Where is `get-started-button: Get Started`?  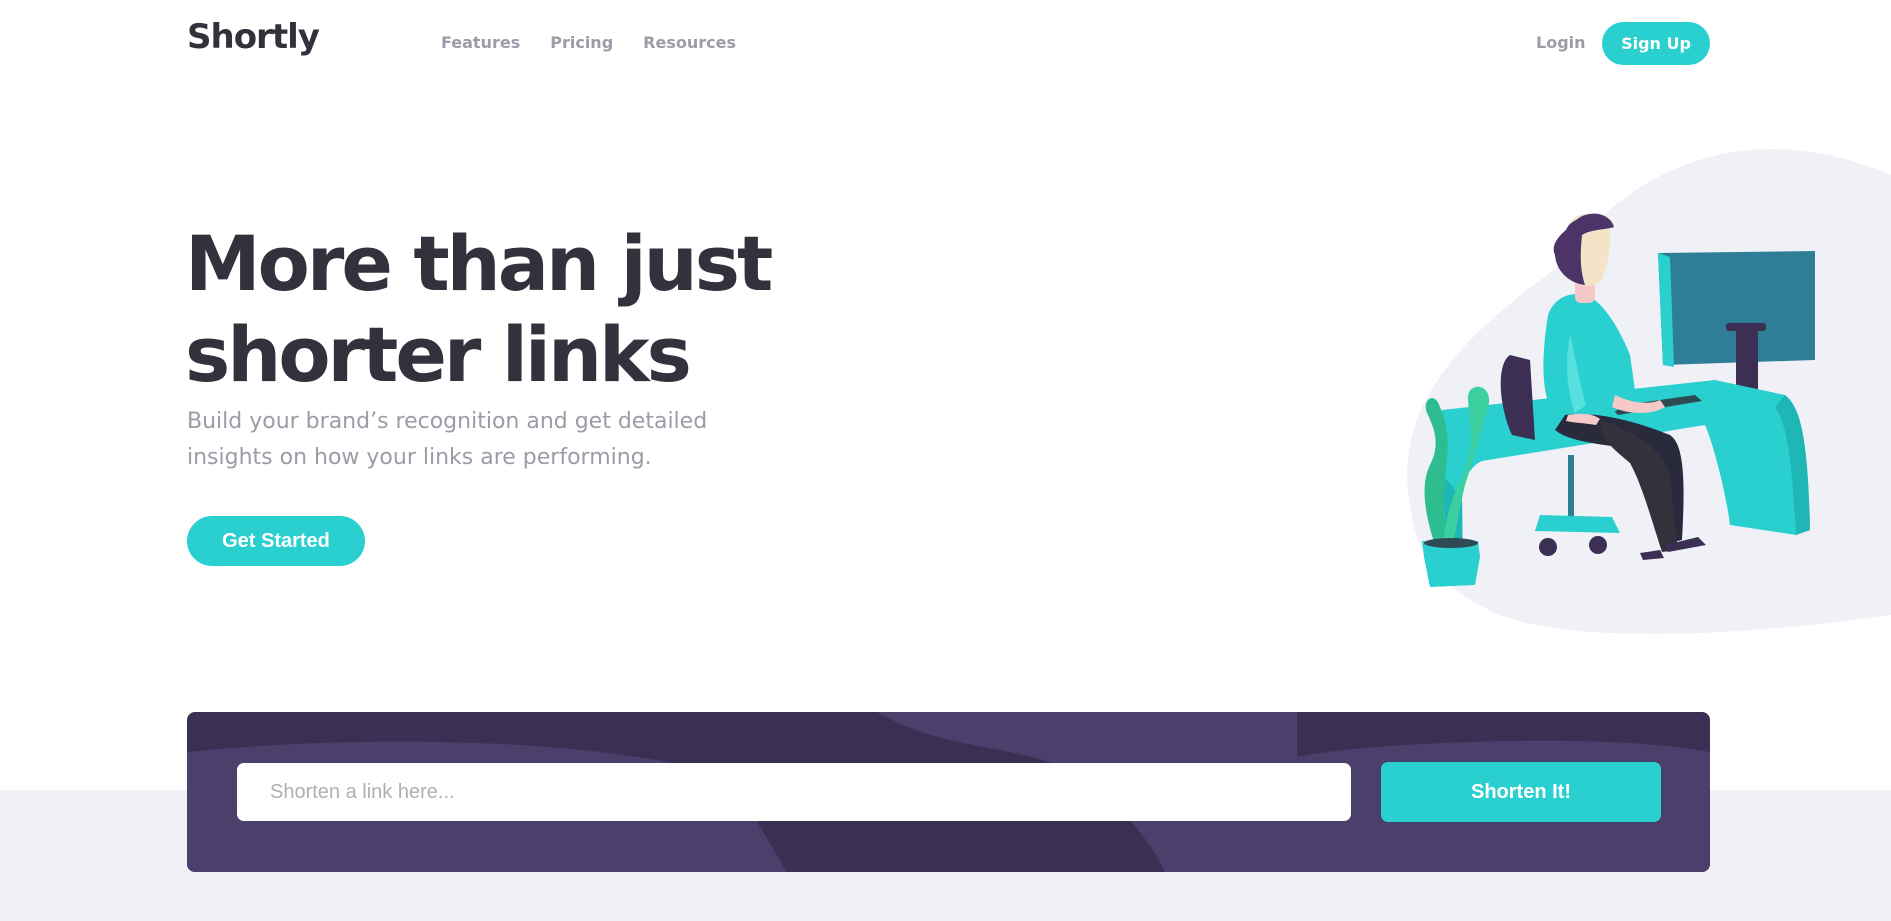
get-started-button: Get Started is located at coordinates (276, 541).